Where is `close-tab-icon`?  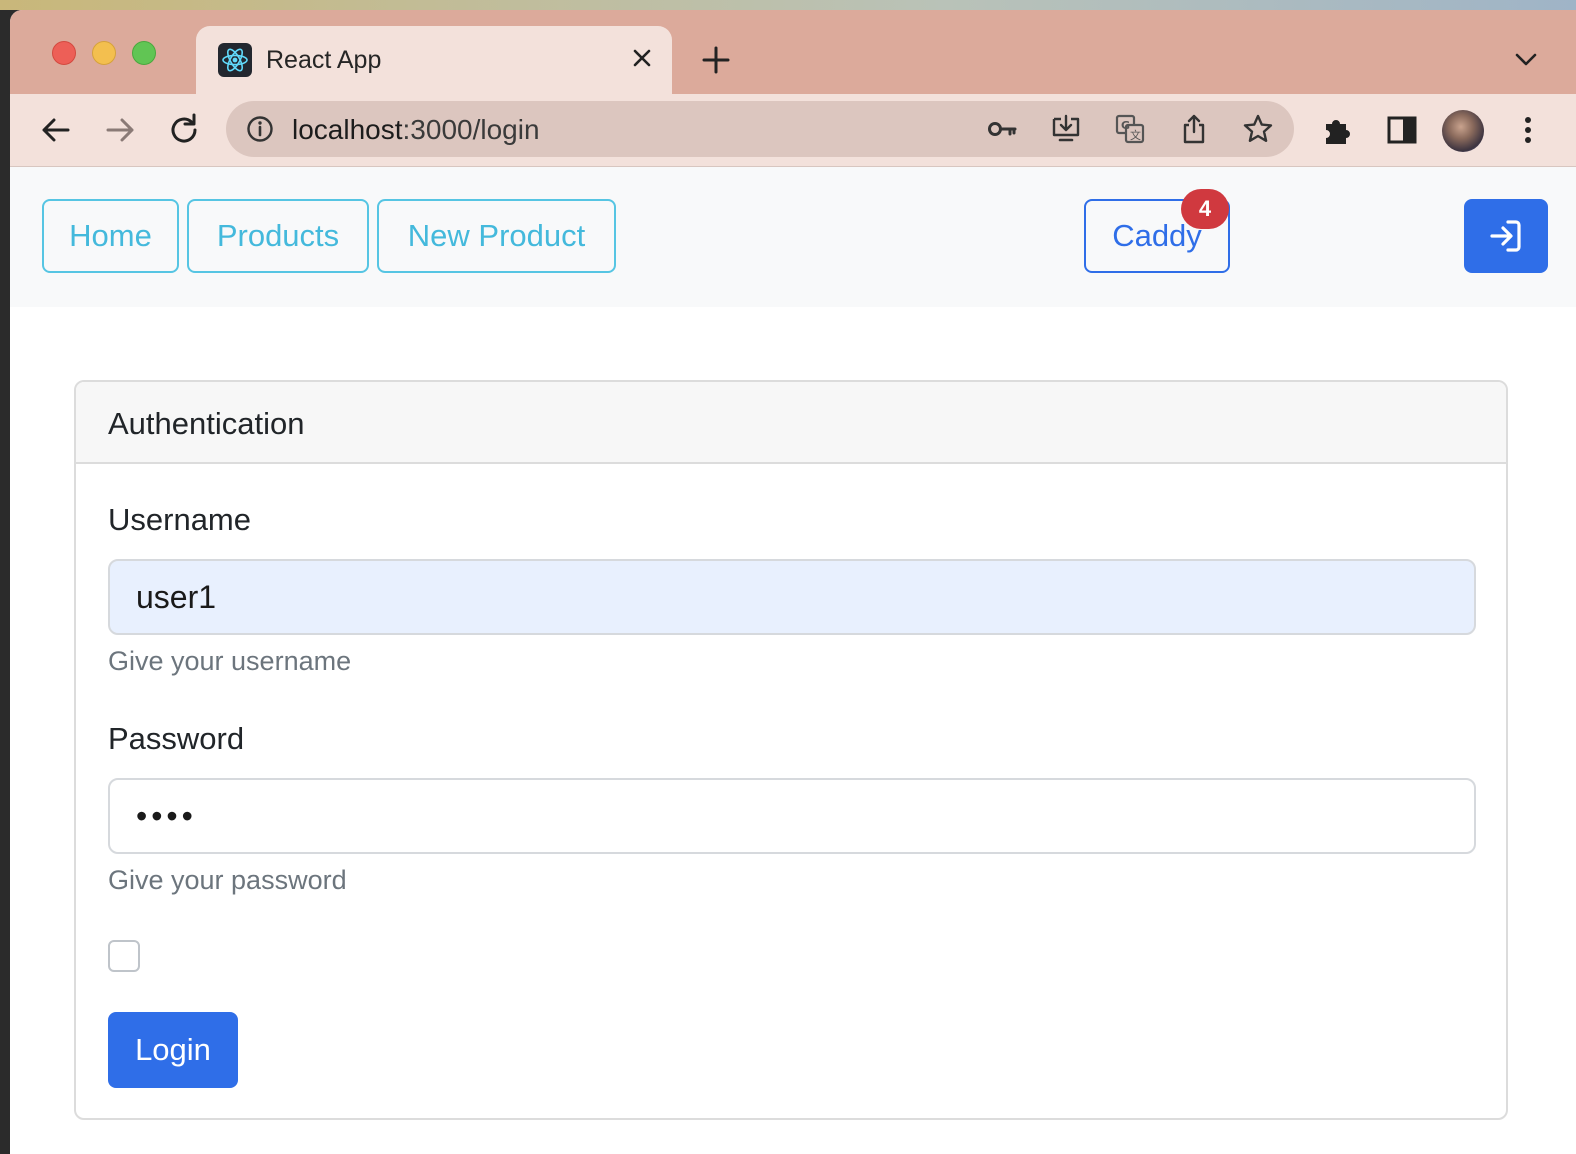
close-tab-icon is located at coordinates (642, 58).